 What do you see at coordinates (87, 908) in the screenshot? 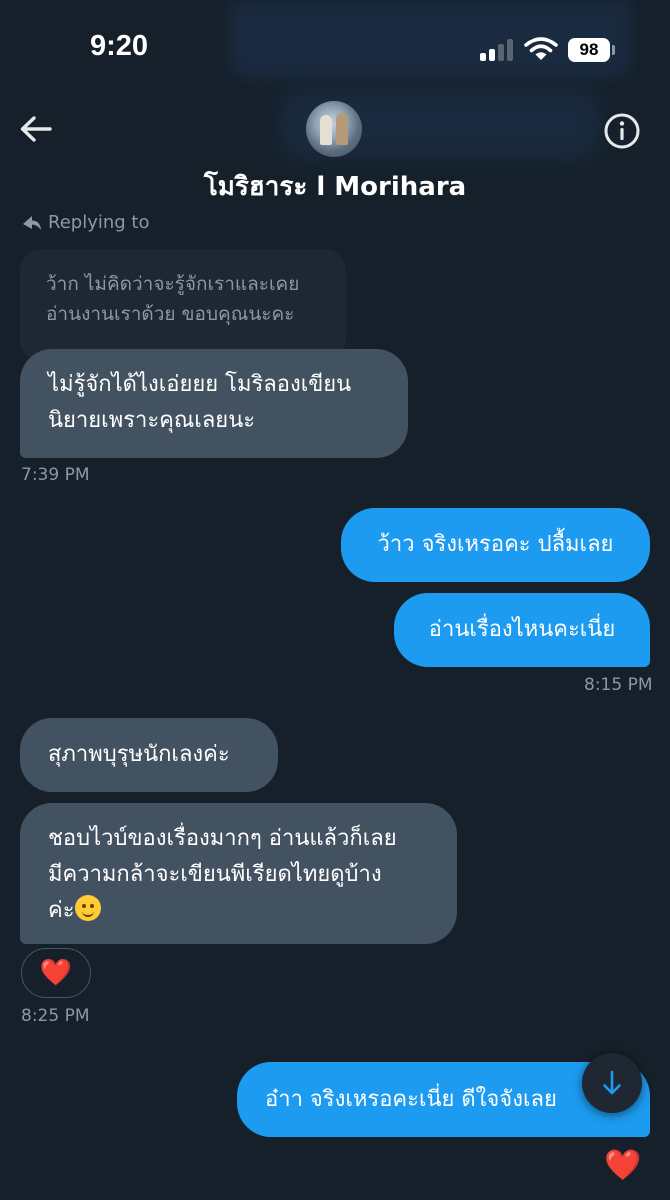
I see `smiling-face-emoji` at bounding box center [87, 908].